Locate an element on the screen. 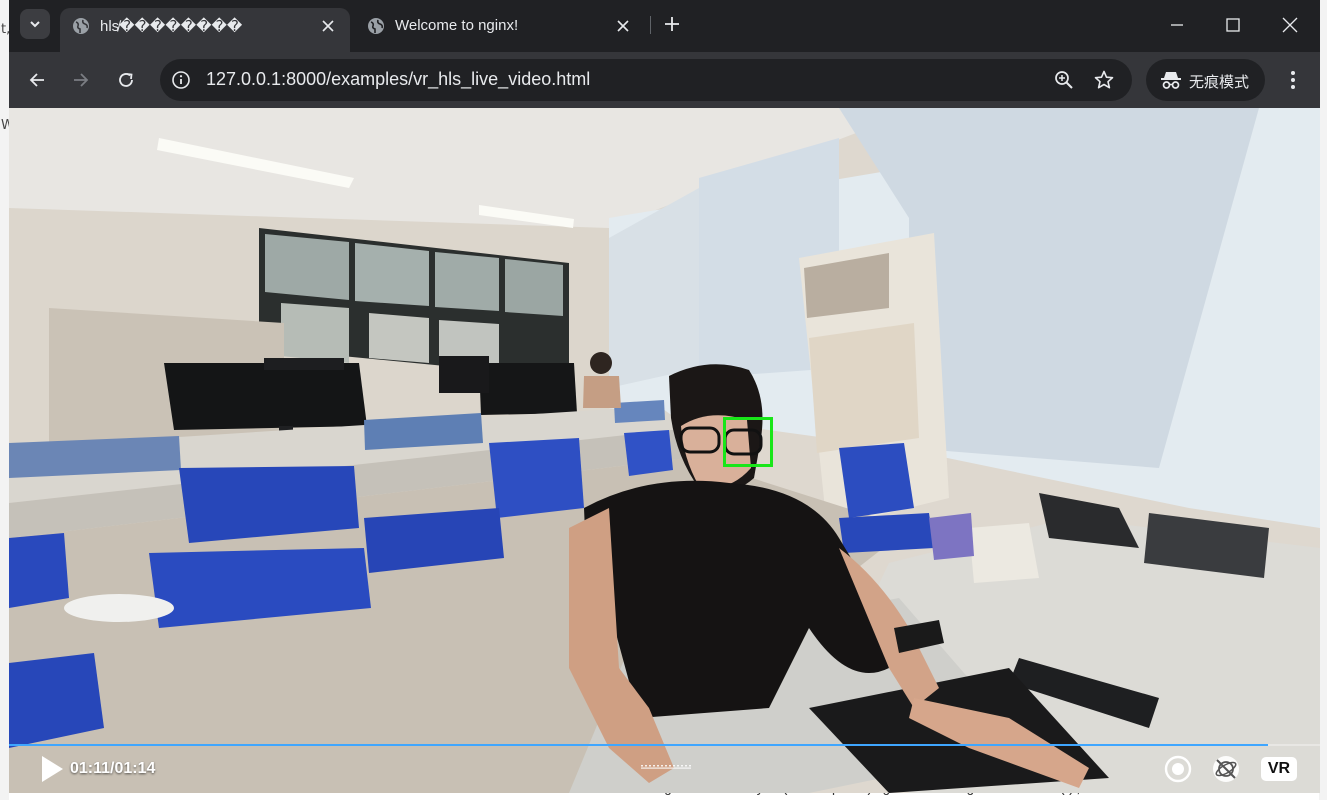  maximize-icon is located at coordinates (1233, 25).